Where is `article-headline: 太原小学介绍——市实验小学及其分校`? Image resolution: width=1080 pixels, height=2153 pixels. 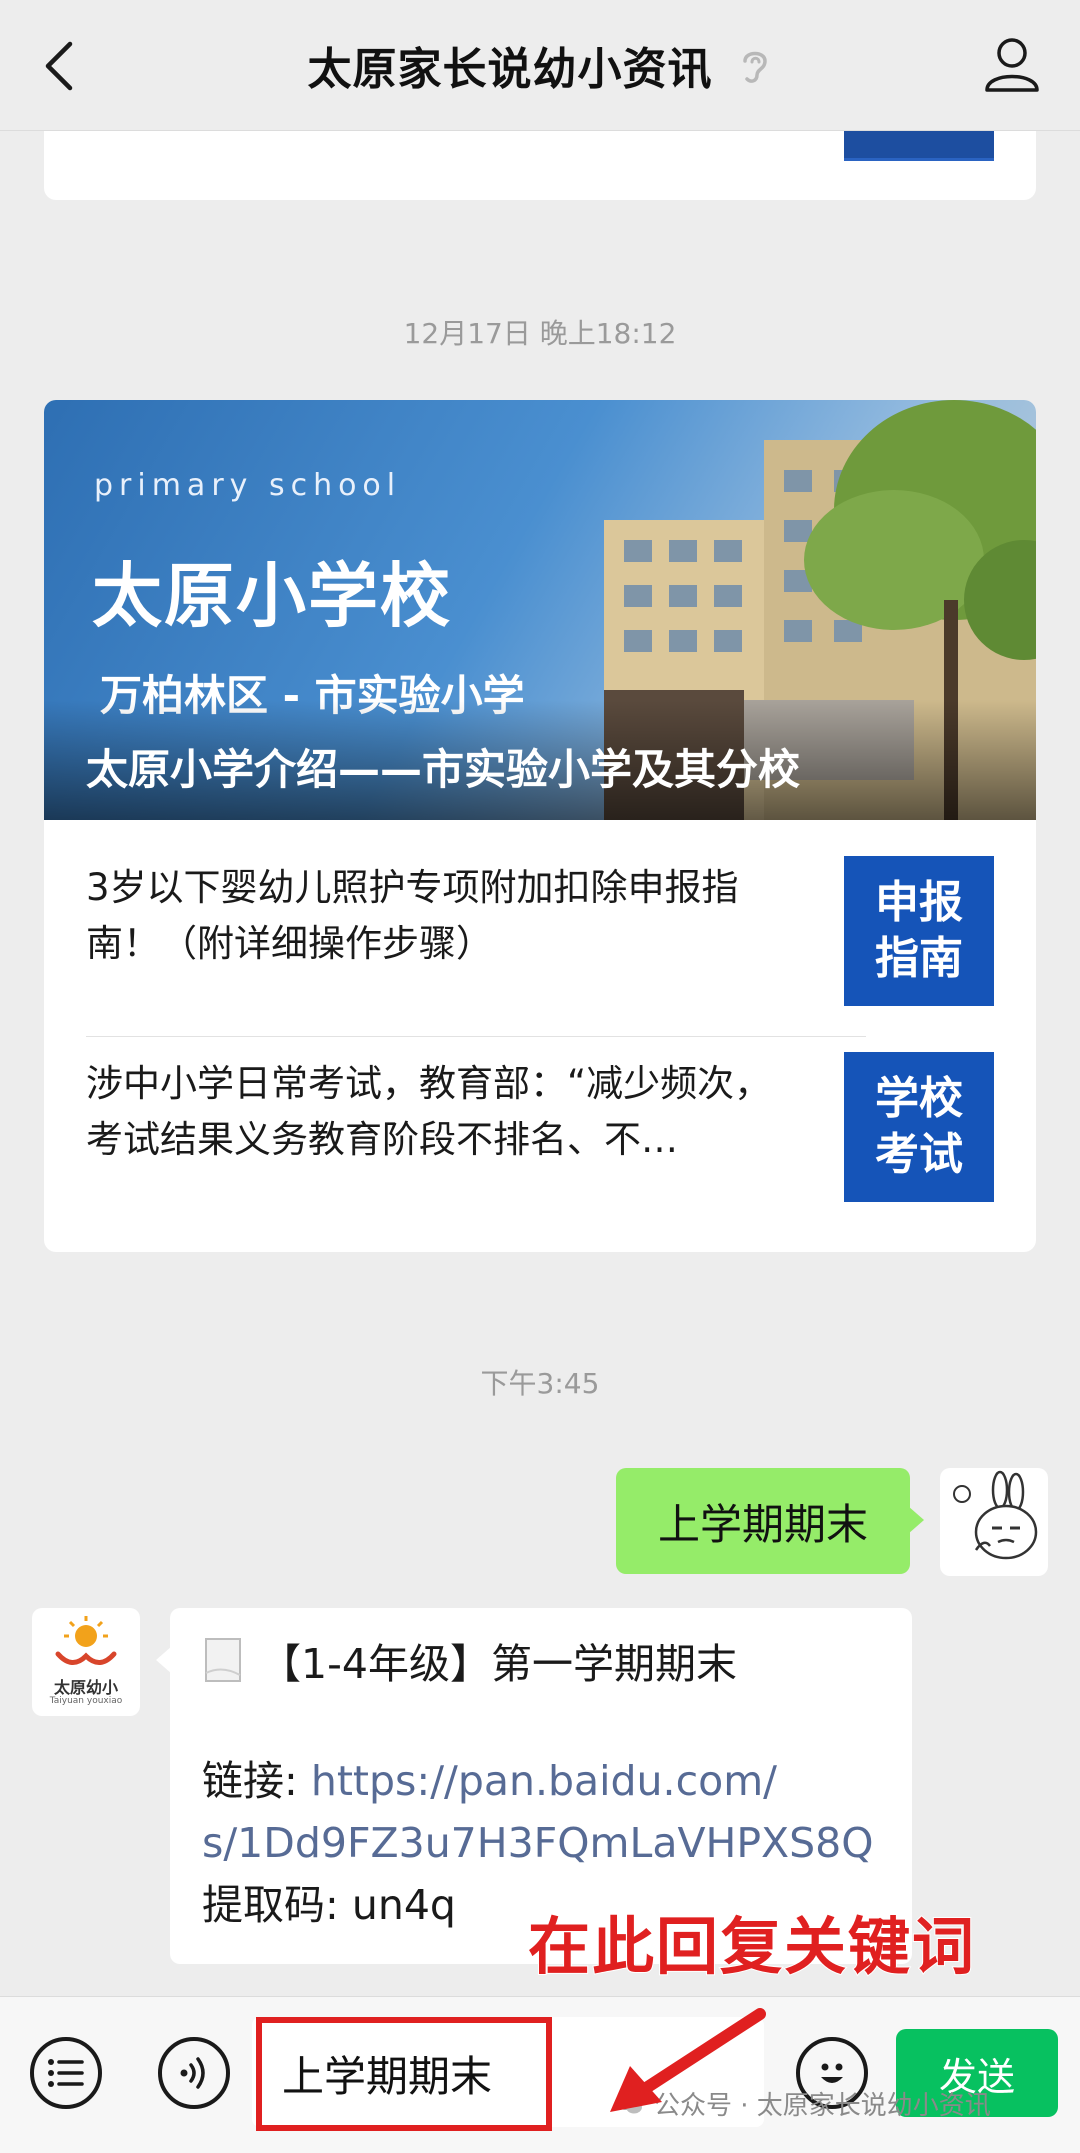
article-headline: 太原小学介绍——市实验小学及其分校 is located at coordinates (443, 769).